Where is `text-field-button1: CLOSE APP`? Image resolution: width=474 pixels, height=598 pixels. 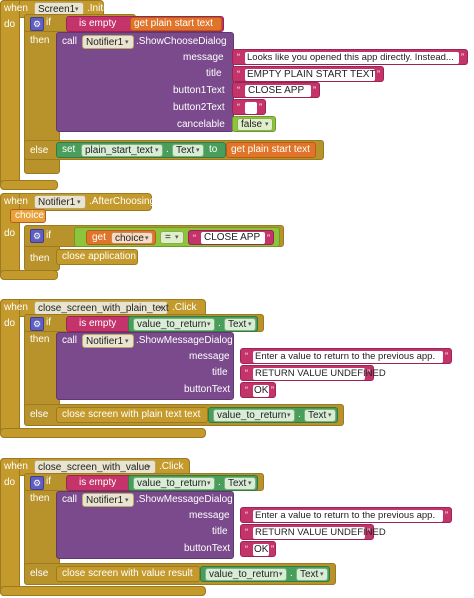 text-field-button1: CLOSE APP is located at coordinates (278, 91).